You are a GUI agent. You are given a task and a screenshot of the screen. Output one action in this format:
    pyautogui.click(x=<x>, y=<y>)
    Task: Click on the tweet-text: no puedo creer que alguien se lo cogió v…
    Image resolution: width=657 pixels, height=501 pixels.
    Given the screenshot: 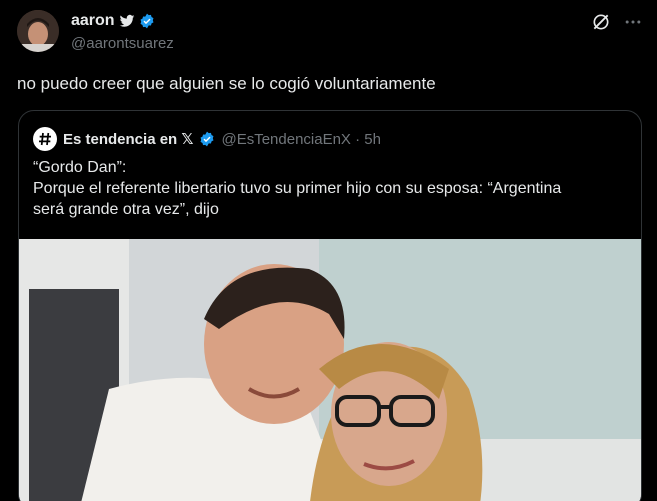 What is the action you would take?
    pyautogui.click(x=226, y=83)
    